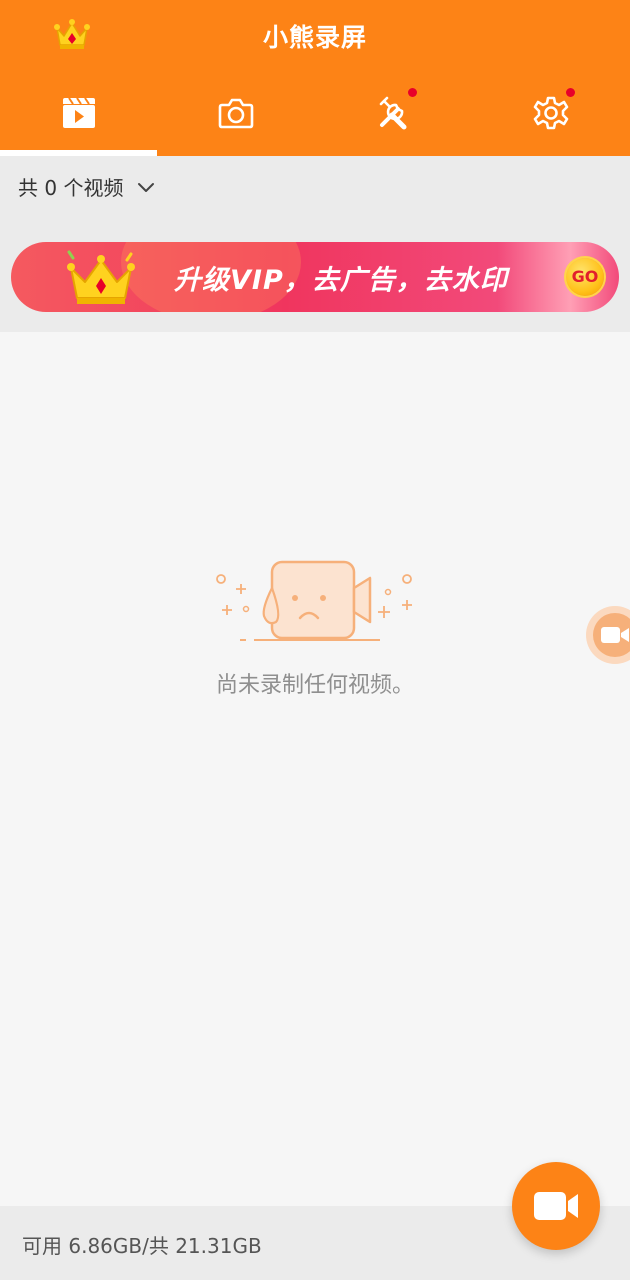 Image resolution: width=630 pixels, height=1280 pixels. I want to click on app-title: 小熊录屏, so click(314, 37).